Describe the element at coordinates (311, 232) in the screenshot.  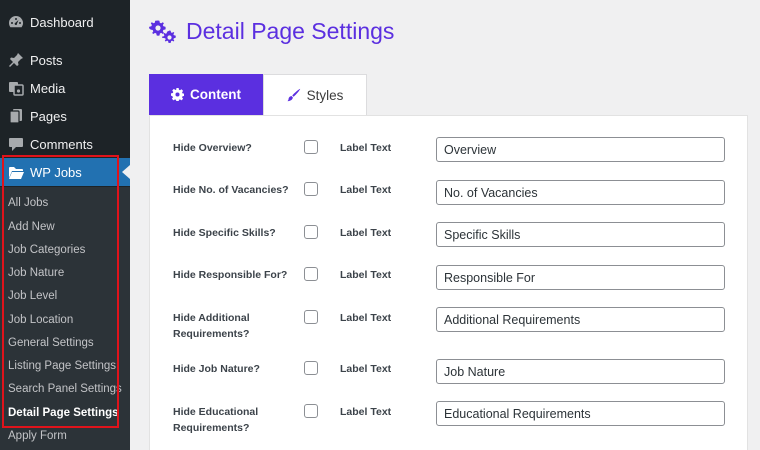
I see `hide-skills-checkbox` at that location.